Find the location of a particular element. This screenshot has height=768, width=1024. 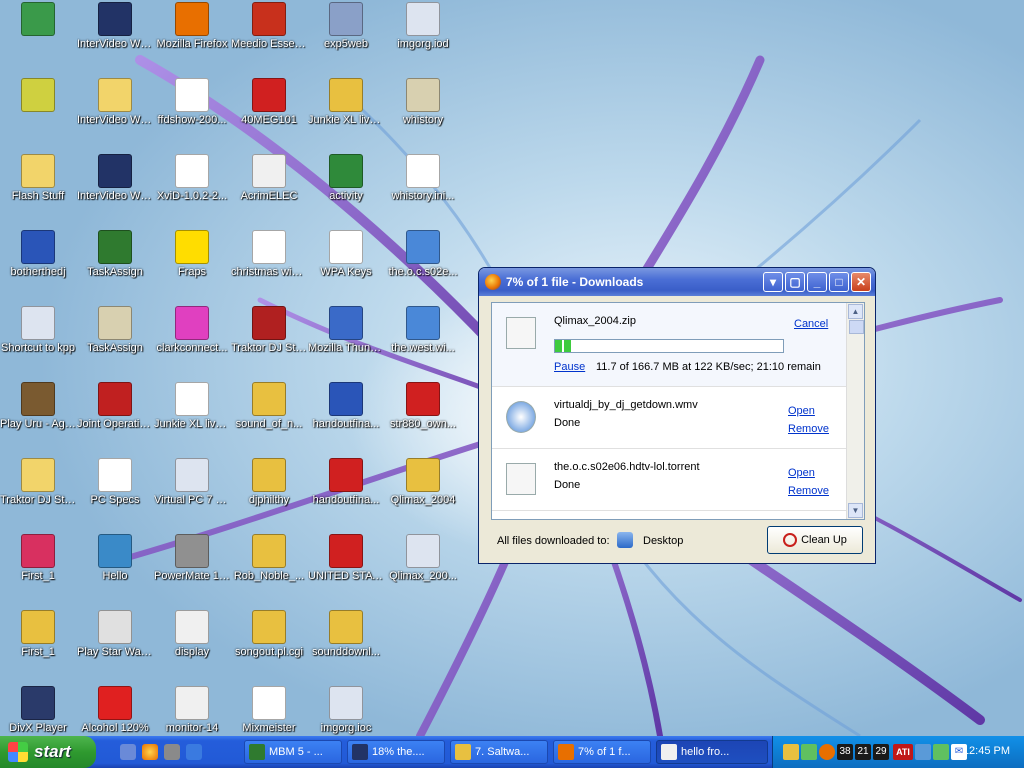

desktop-icon: monitor-14 is located at coordinates (192, 710).